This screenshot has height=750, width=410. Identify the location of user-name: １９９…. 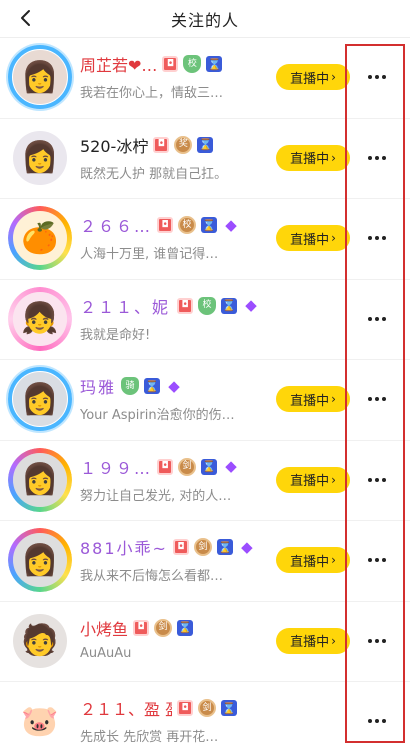
(116, 467).